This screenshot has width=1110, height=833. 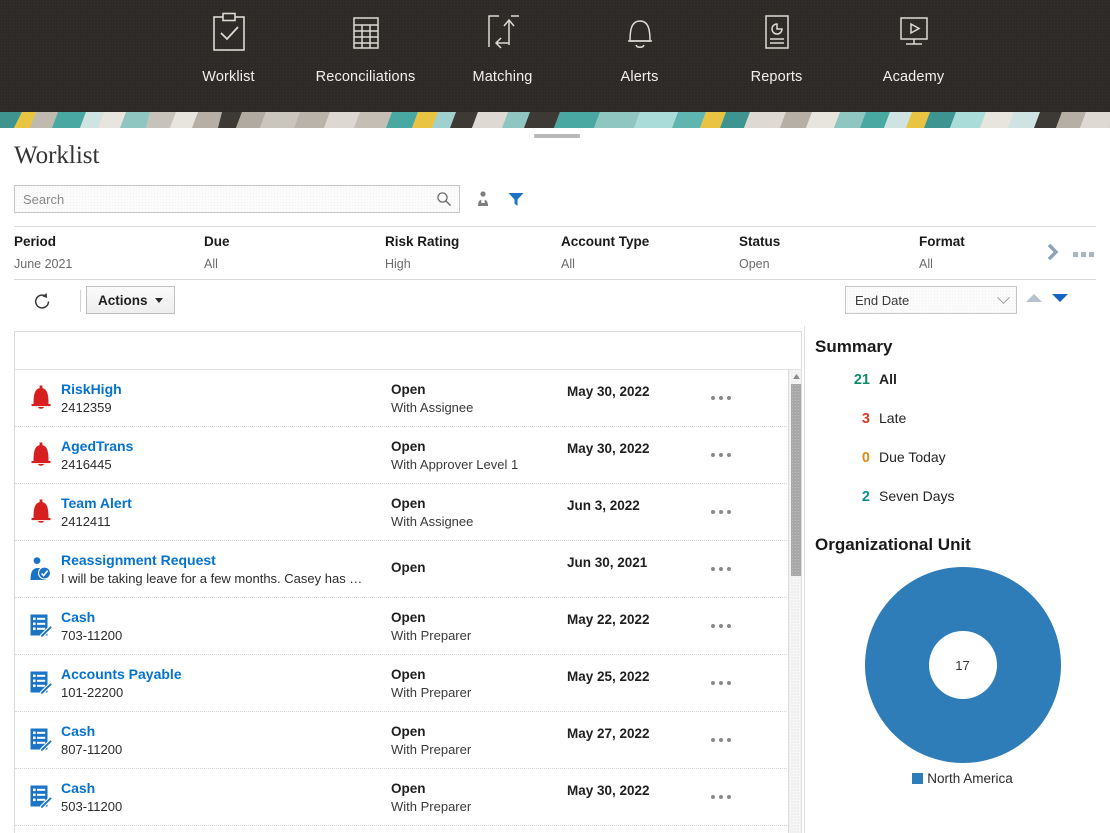 I want to click on filter-account-type: Account Type All, so click(x=605, y=252).